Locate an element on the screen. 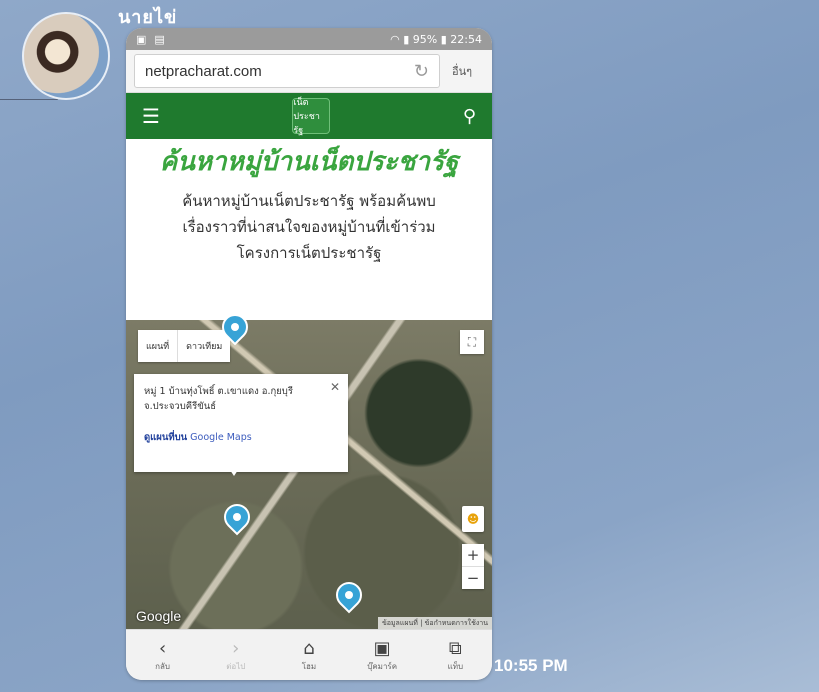  browser-address-bar: netpracharat.com ↻ อื่นๆ is located at coordinates (309, 71).